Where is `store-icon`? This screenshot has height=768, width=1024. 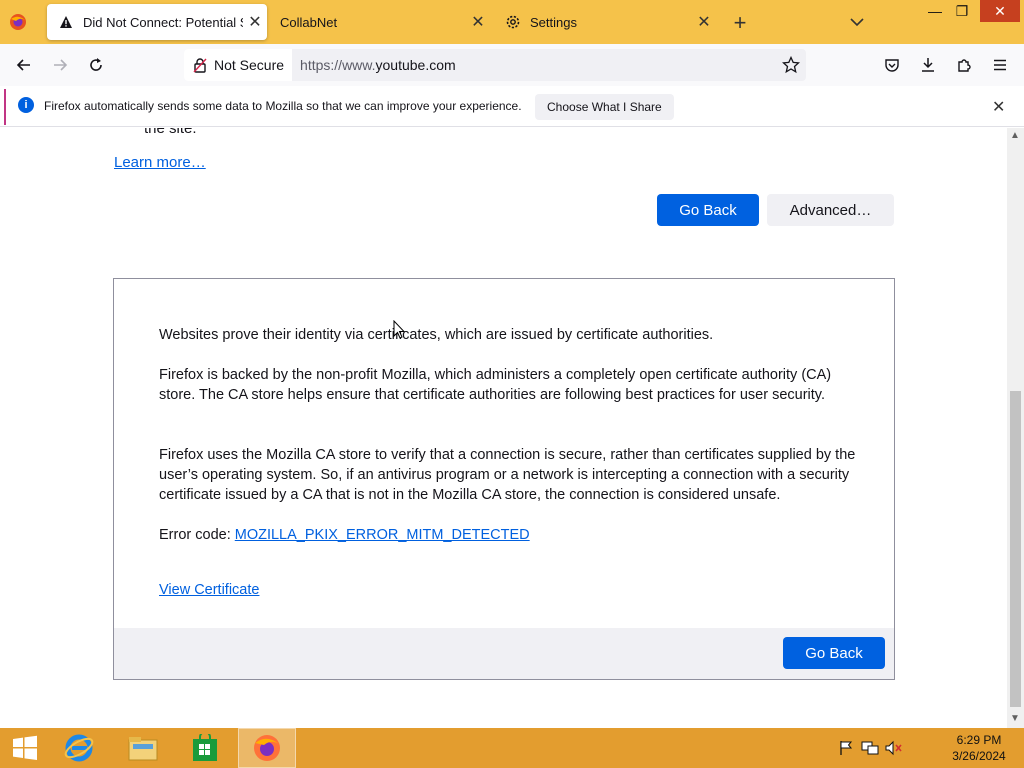
store-icon is located at coordinates (205, 748).